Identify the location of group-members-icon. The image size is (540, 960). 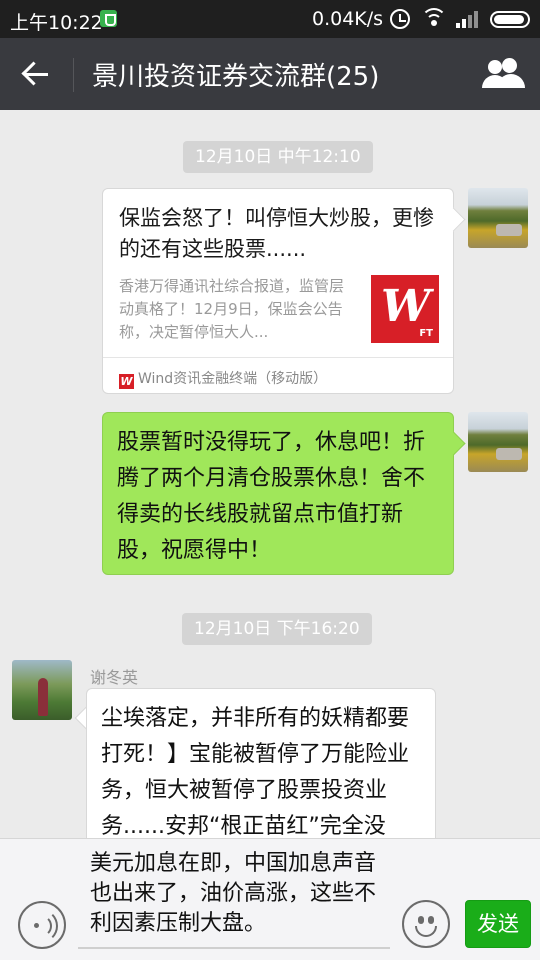
(503, 74).